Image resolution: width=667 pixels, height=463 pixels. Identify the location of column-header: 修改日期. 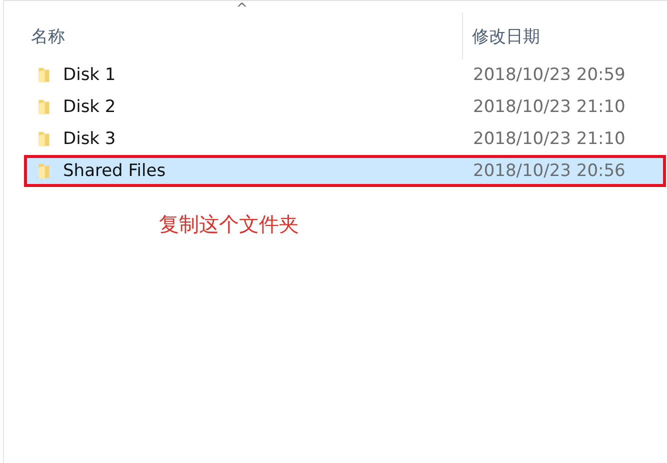
(501, 36).